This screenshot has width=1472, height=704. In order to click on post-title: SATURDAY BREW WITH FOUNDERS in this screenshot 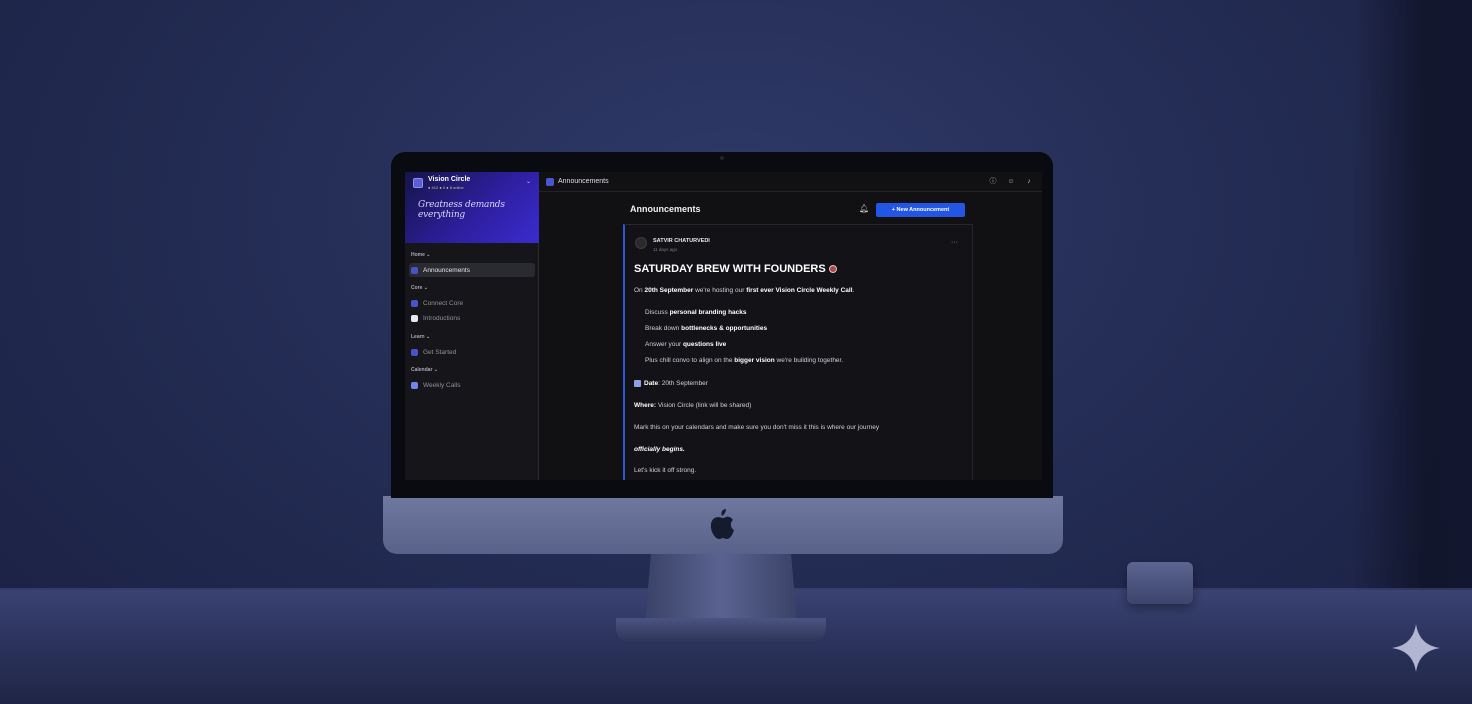, I will do `click(735, 269)`.